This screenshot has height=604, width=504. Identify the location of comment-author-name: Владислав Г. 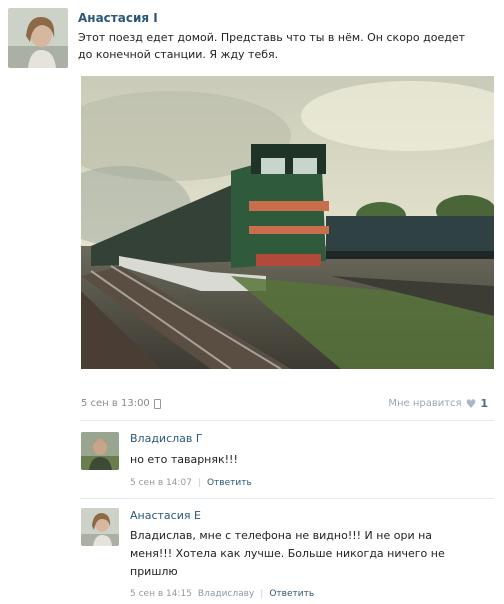
(166, 438).